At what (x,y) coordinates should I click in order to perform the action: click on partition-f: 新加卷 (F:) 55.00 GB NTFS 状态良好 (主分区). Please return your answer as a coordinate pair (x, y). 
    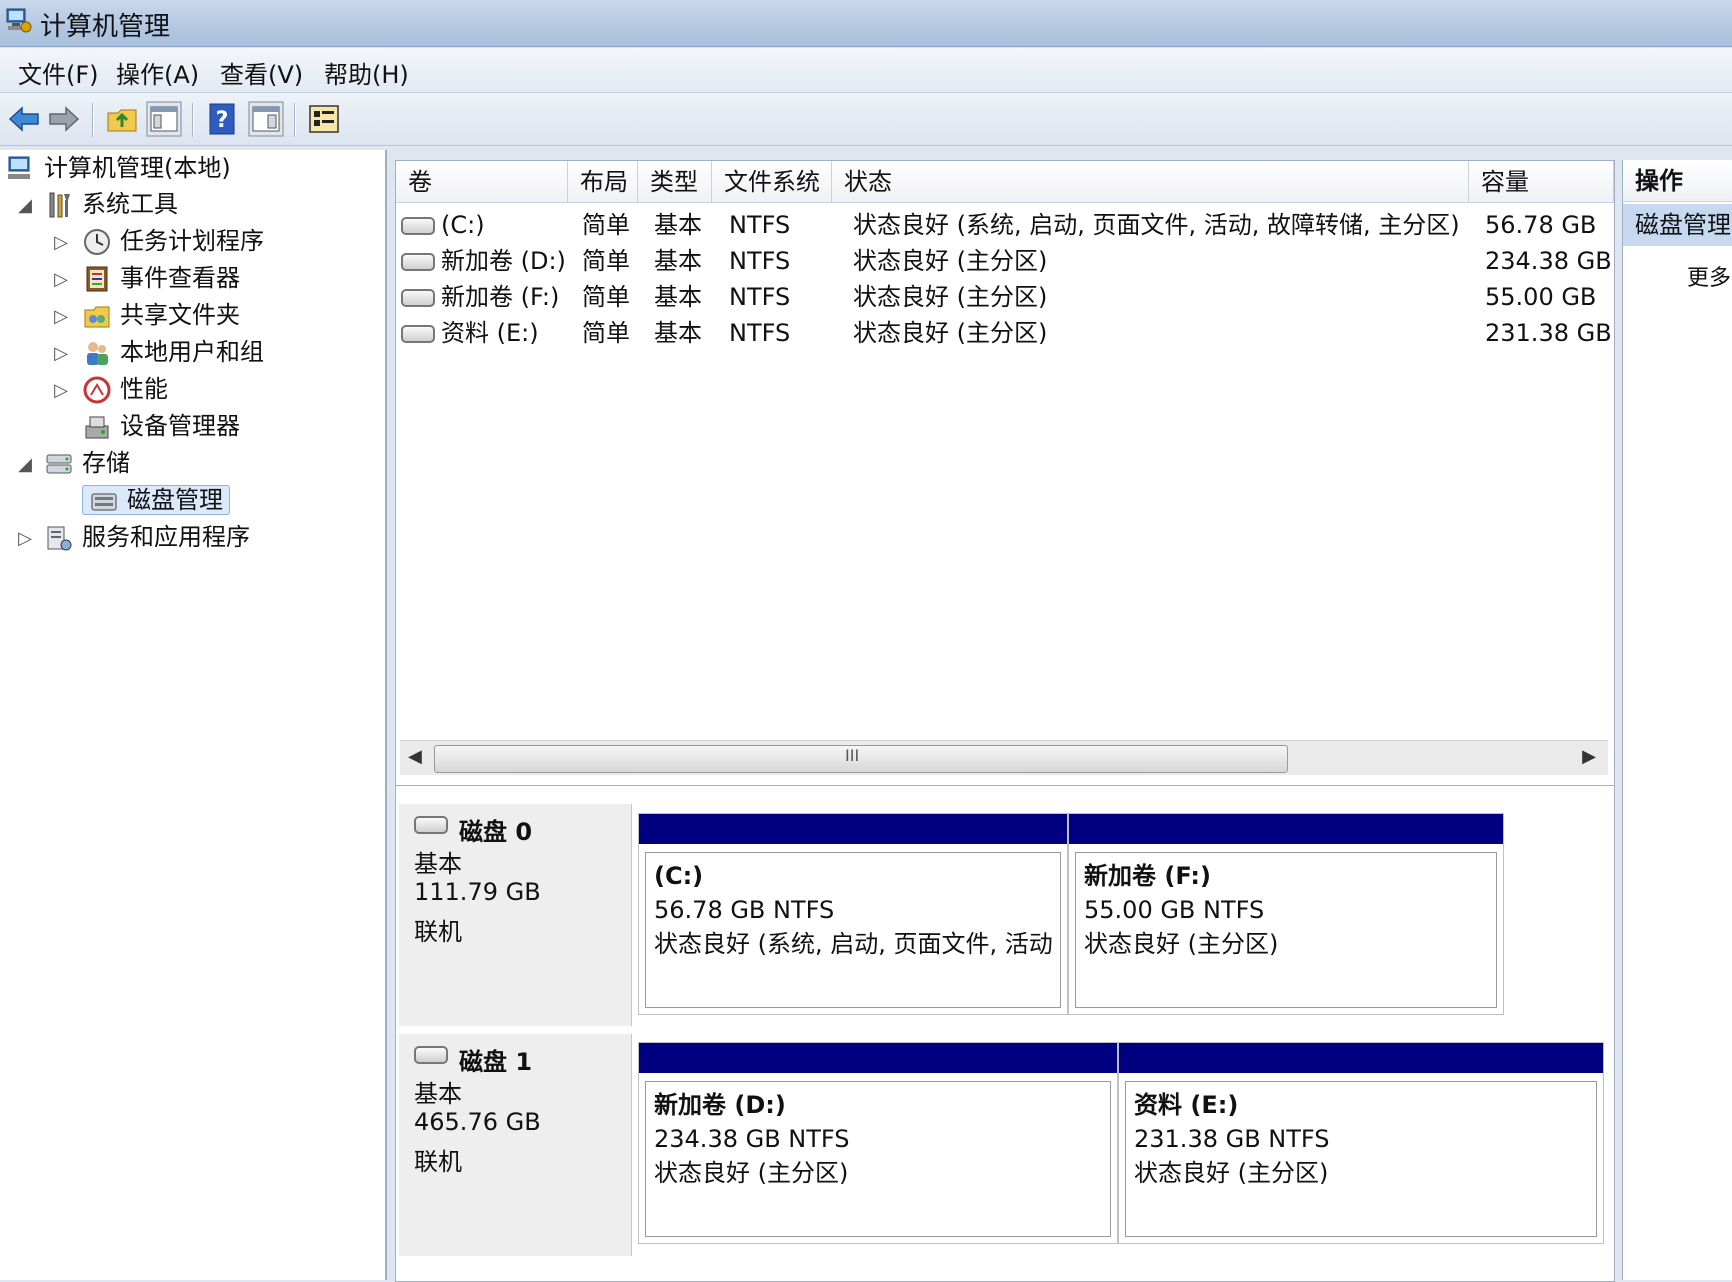
    Looking at the image, I should click on (1286, 914).